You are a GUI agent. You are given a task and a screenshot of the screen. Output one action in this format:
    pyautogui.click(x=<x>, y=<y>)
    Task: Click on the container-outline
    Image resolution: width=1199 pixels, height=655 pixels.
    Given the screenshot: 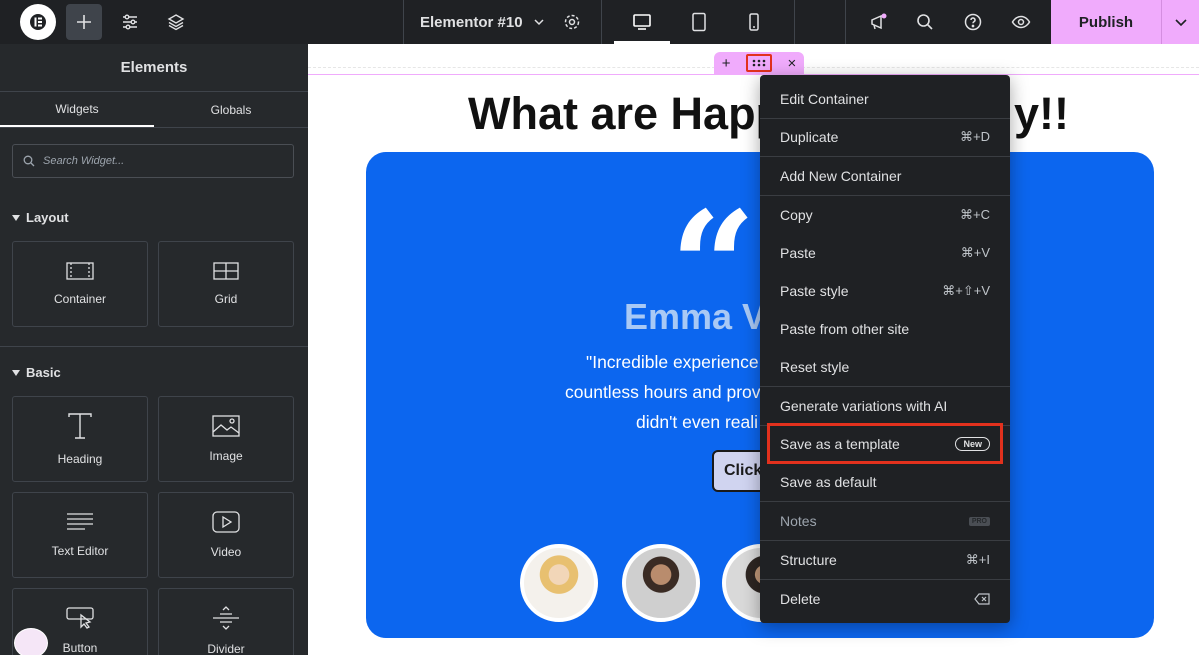 What is the action you would take?
    pyautogui.click(x=753, y=74)
    